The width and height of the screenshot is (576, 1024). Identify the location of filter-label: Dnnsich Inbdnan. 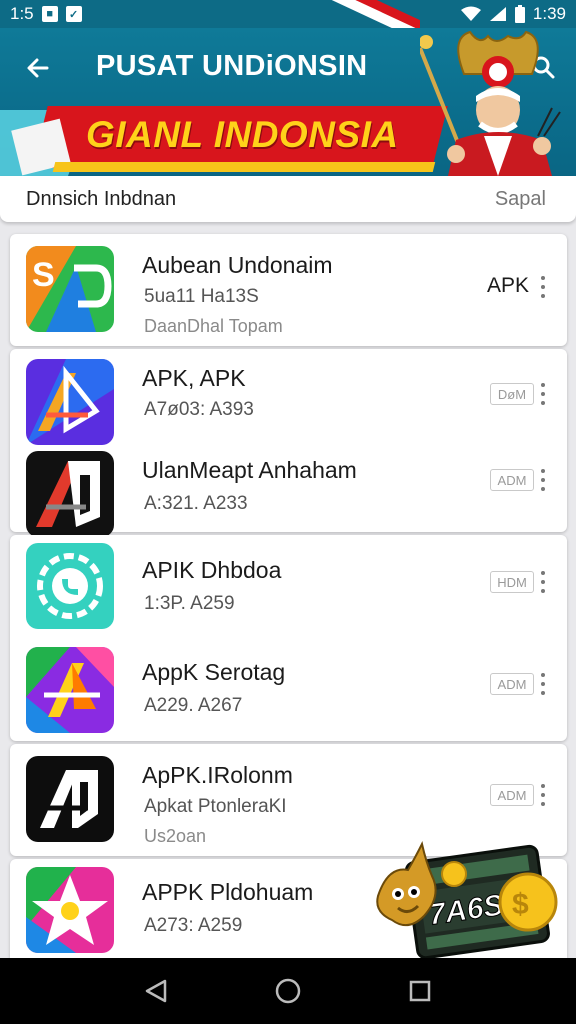
(101, 199).